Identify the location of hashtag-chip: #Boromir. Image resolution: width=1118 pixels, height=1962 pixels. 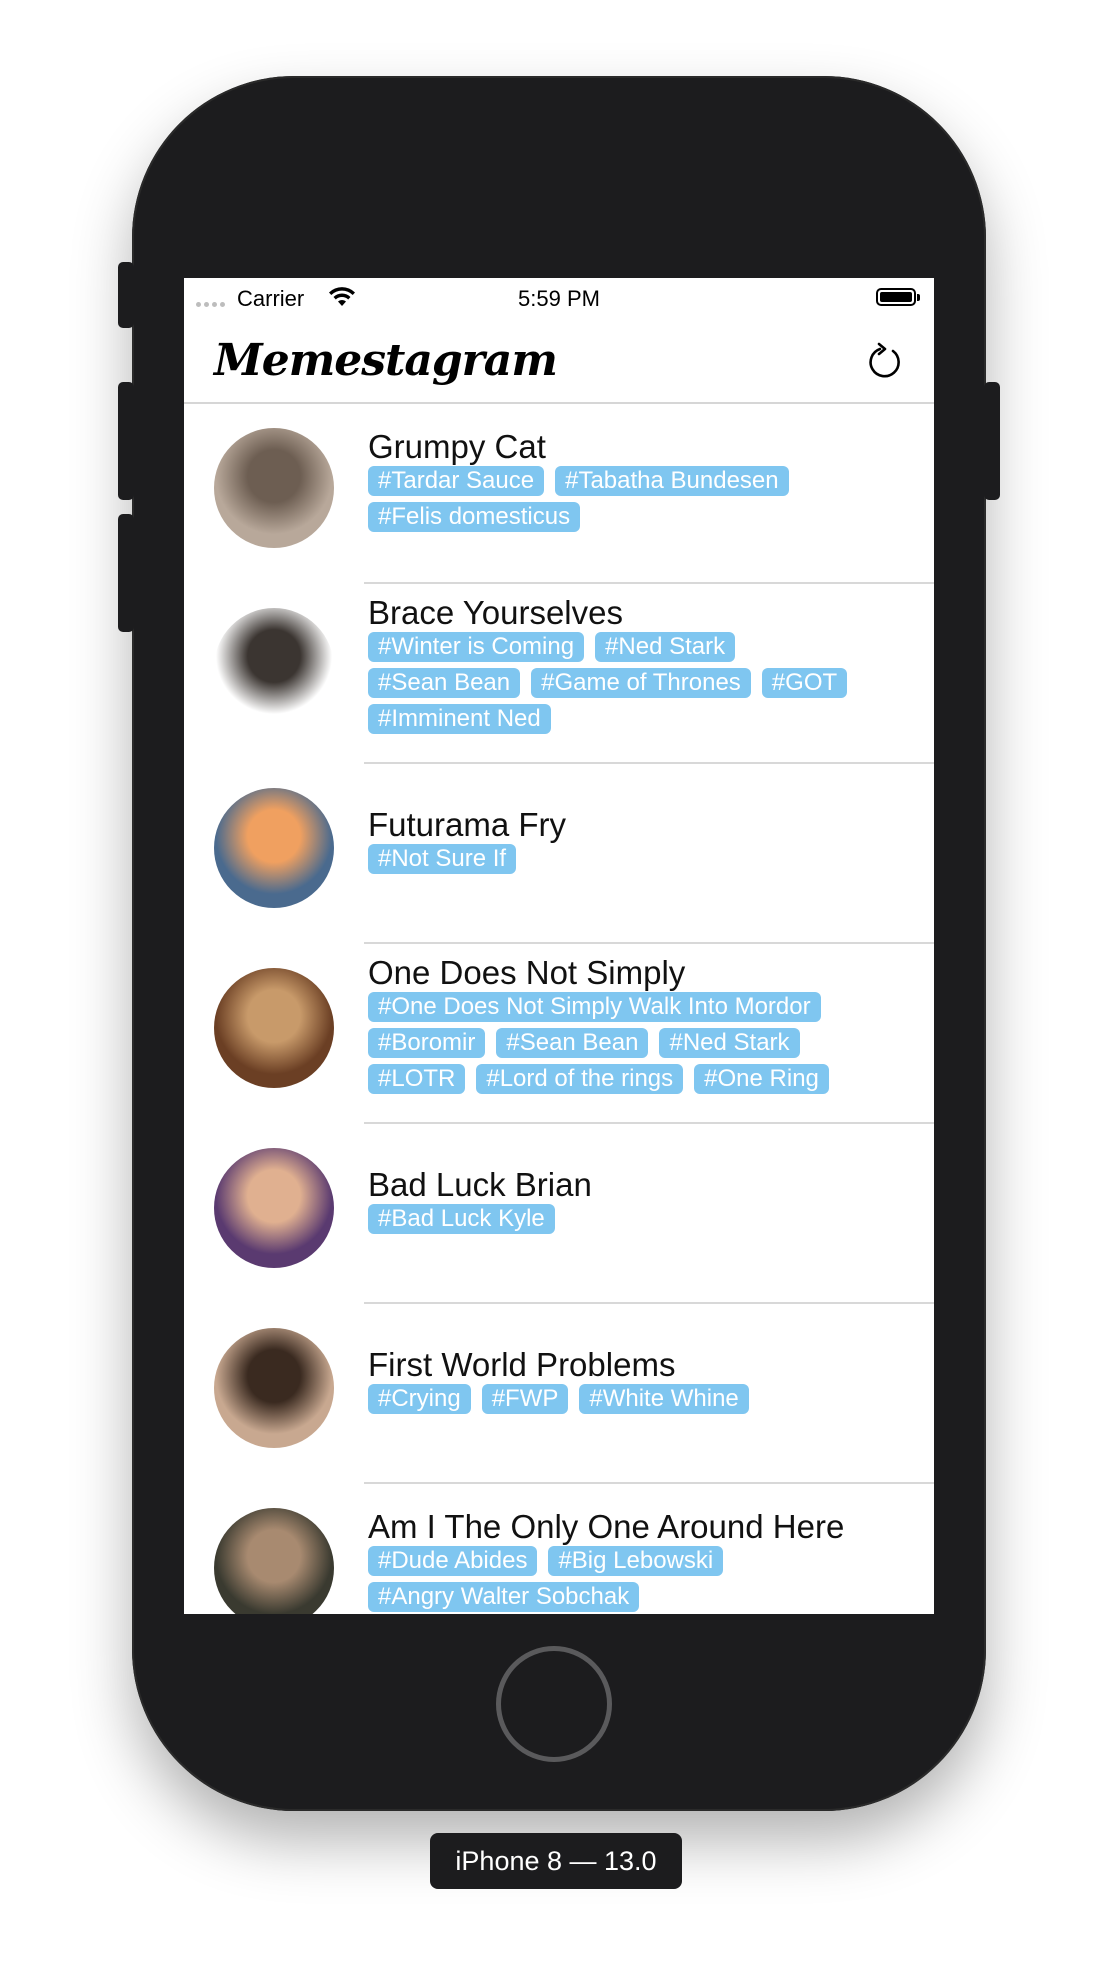
(427, 1043).